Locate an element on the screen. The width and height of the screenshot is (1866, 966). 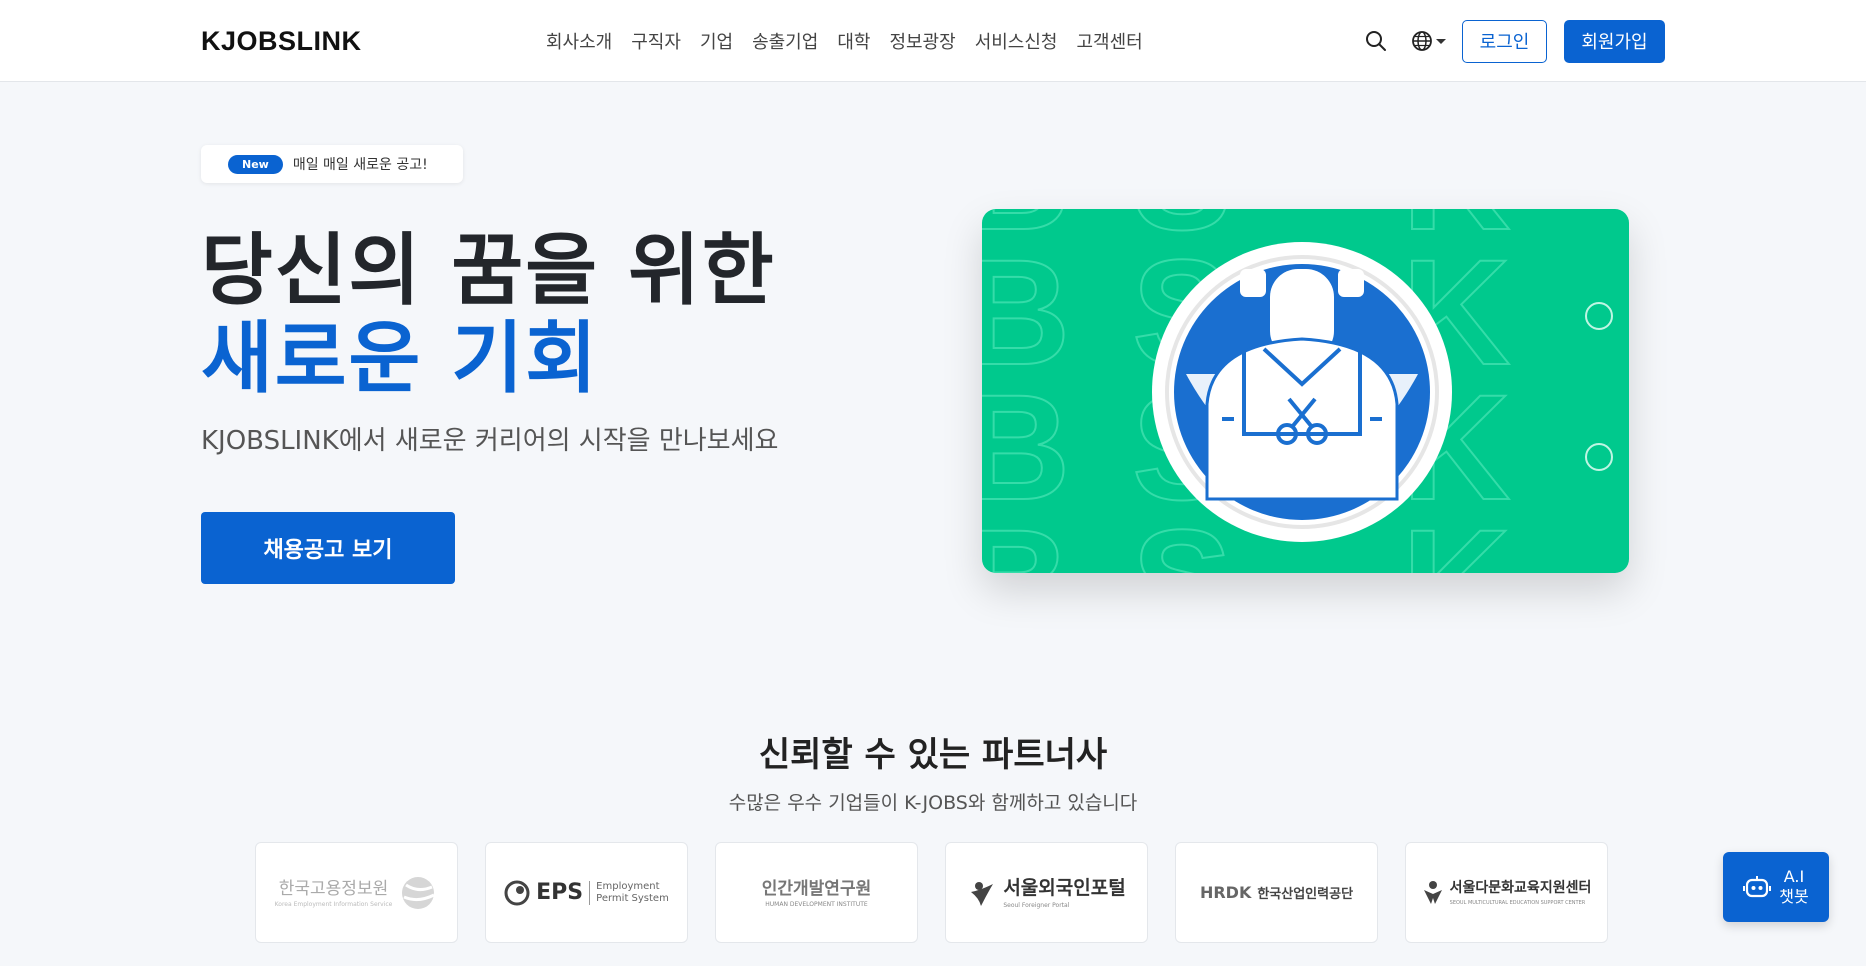
eps-logo-icon is located at coordinates (517, 892).